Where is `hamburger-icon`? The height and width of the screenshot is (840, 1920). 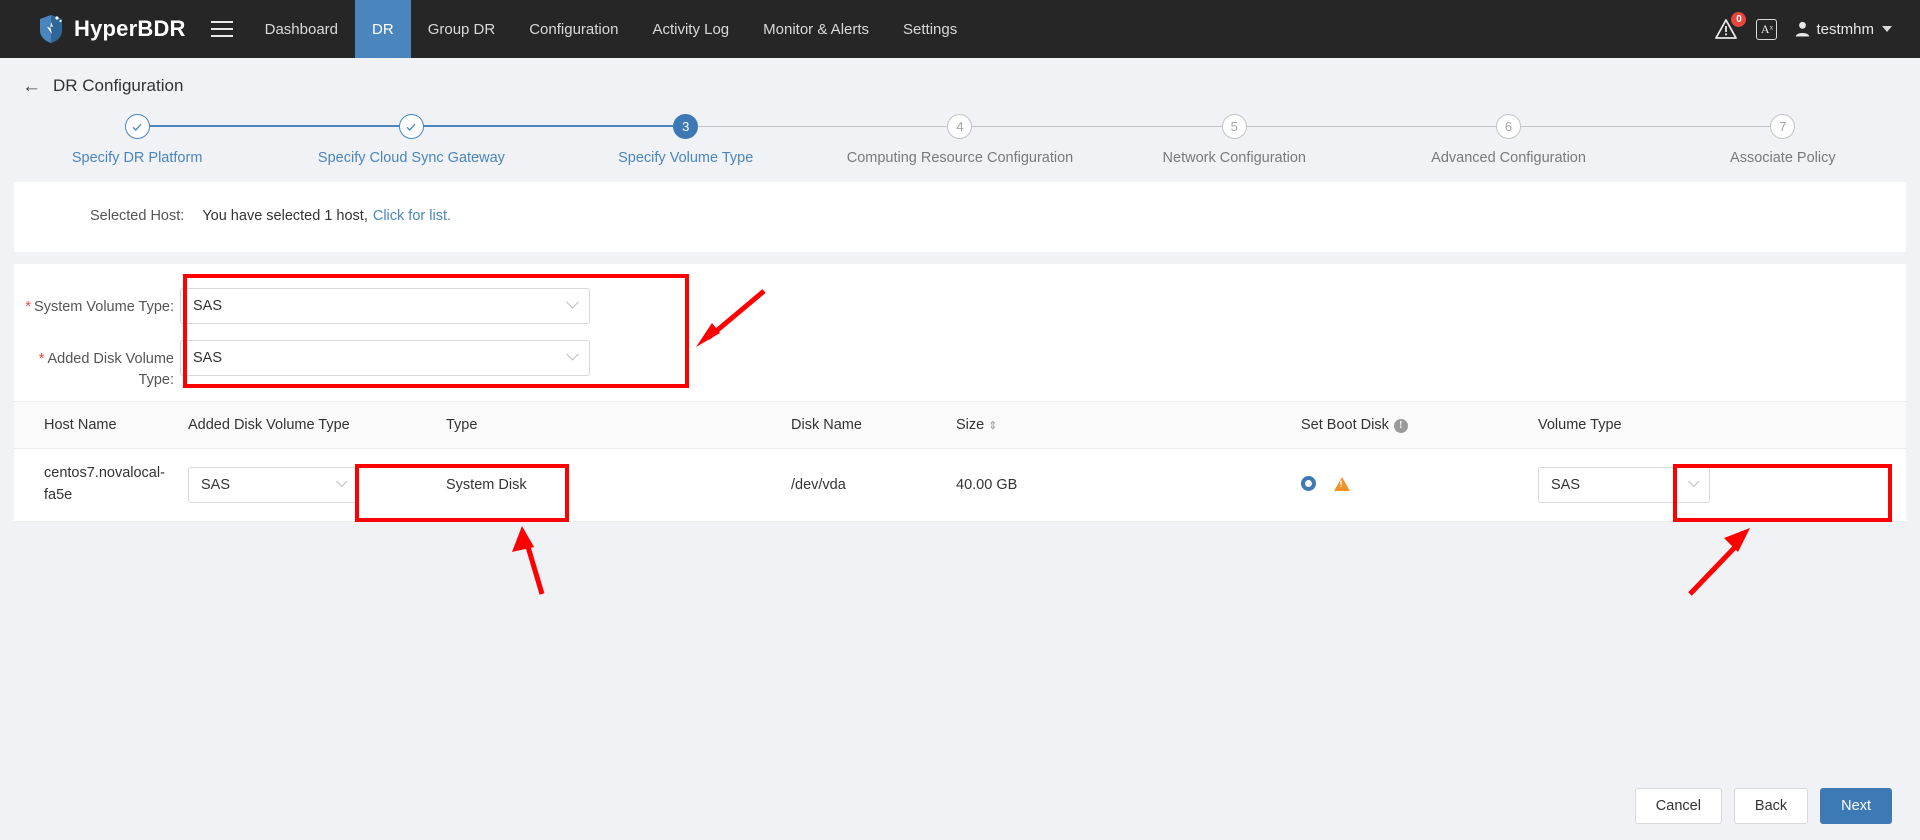 hamburger-icon is located at coordinates (222, 29).